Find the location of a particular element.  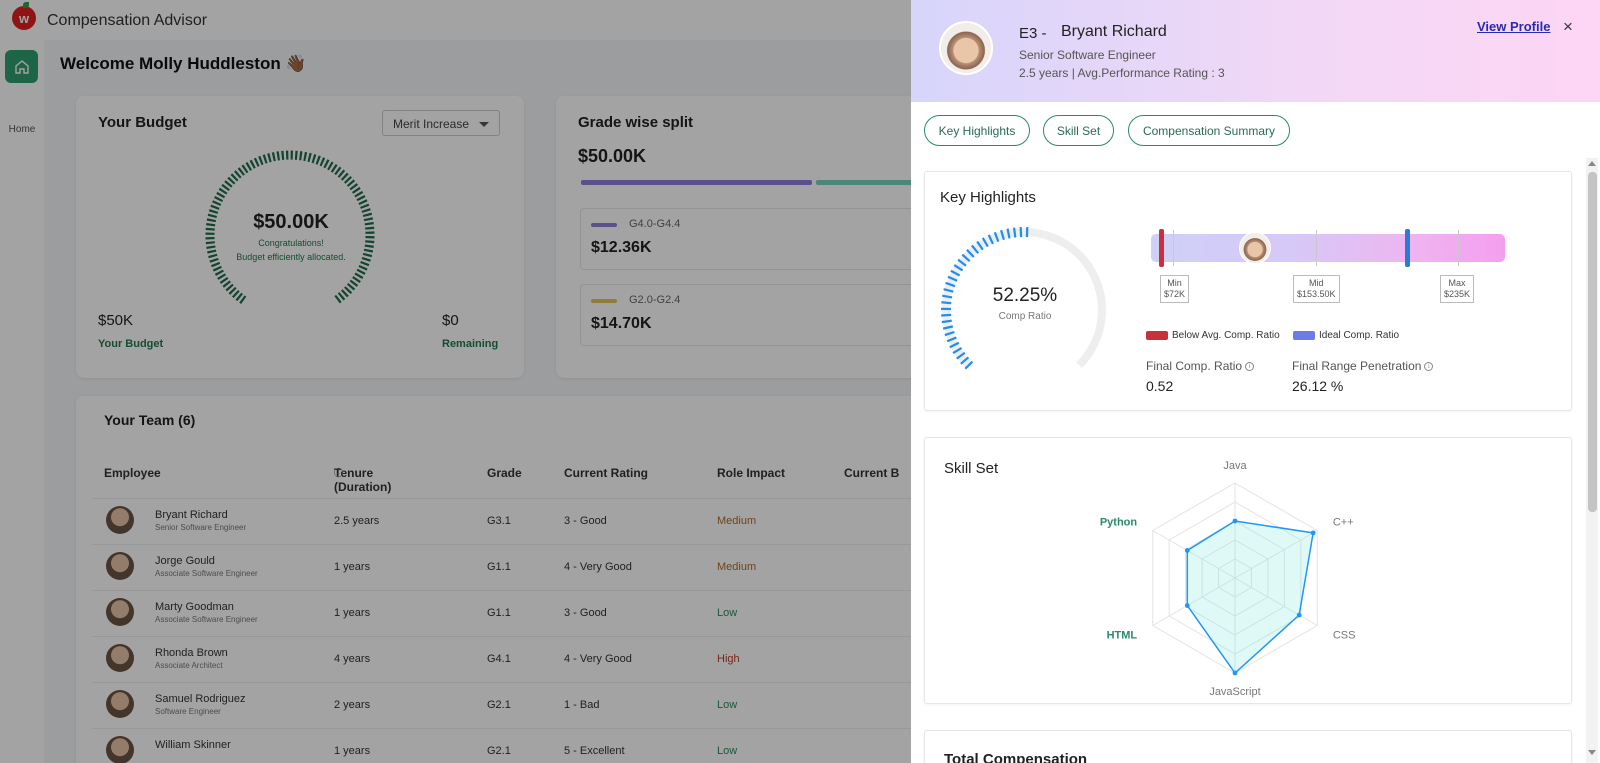

ideal-marker is located at coordinates (1407, 248).